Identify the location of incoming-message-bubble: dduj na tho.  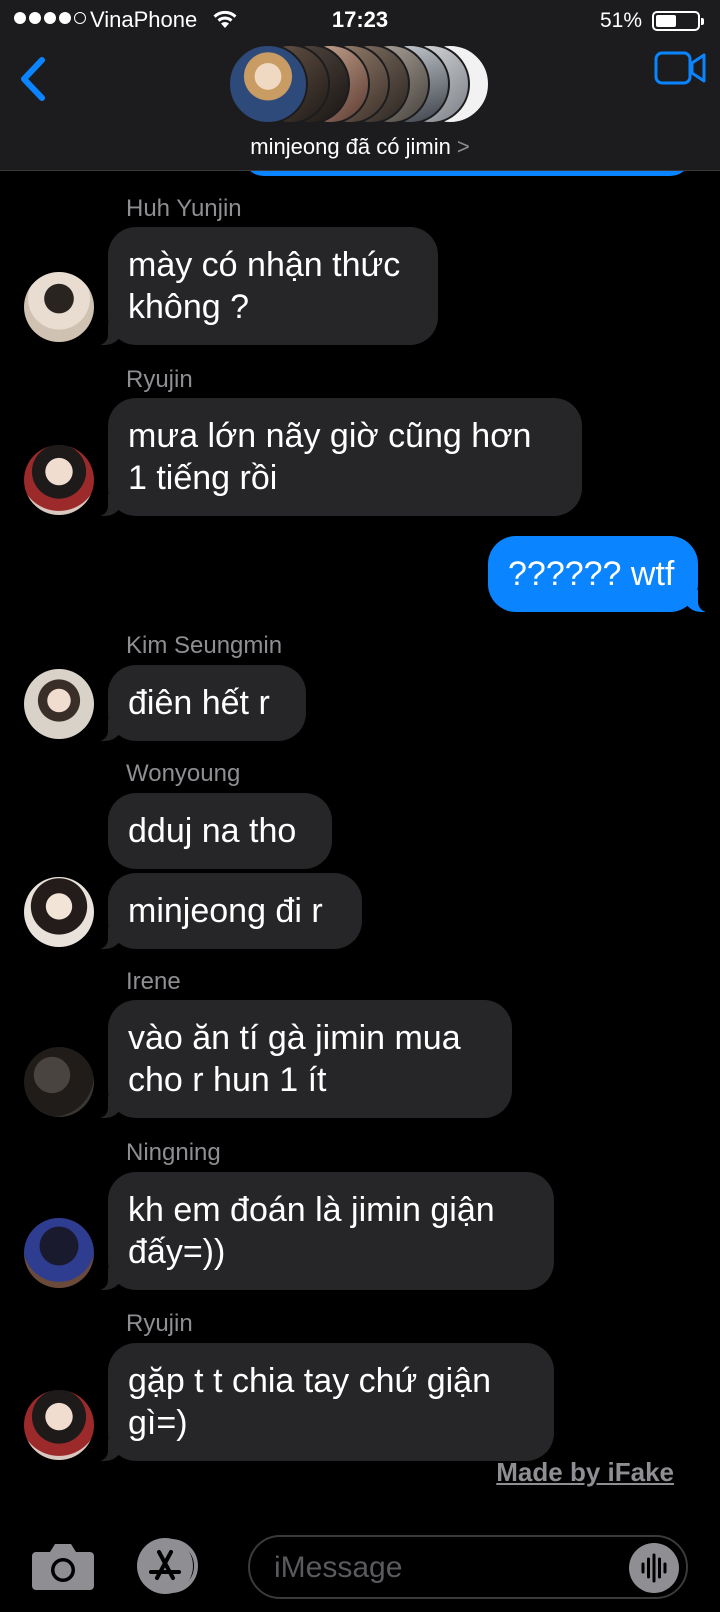
(220, 831).